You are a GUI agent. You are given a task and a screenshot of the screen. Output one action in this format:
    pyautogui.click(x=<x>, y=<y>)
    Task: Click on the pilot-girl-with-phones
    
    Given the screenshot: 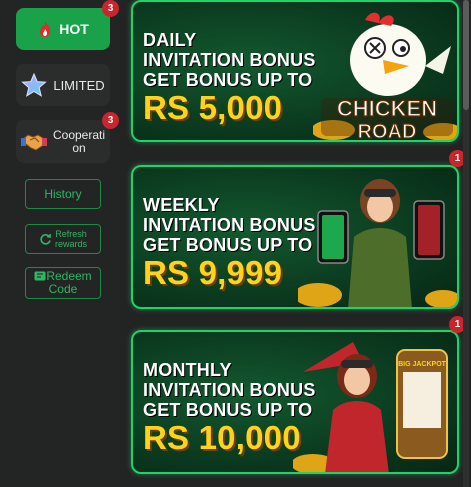 What is the action you would take?
    pyautogui.click(x=377, y=243)
    